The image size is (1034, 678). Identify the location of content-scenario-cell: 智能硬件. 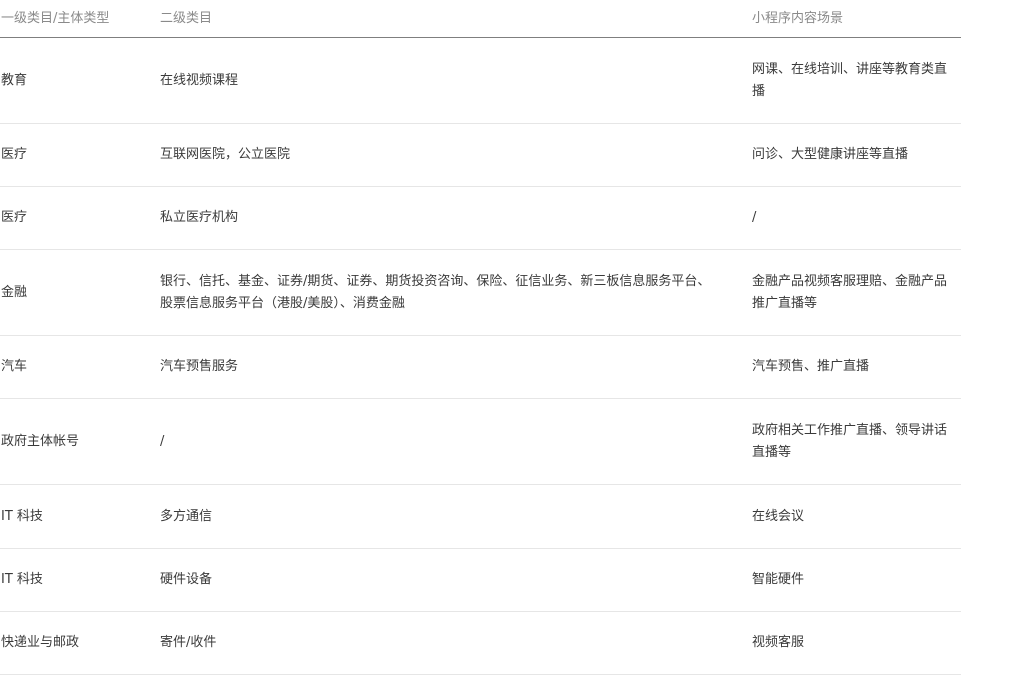
(778, 579).